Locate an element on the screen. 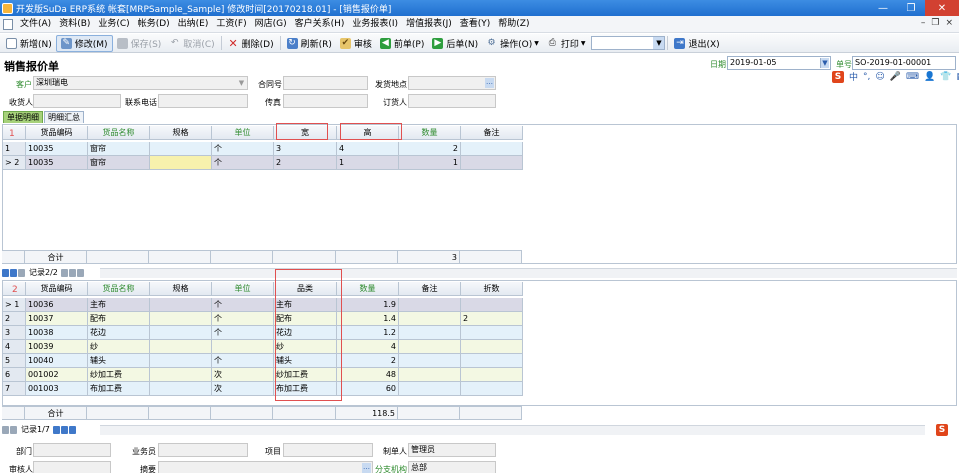 The height and width of the screenshot is (473, 959). phone-field is located at coordinates (203, 101).